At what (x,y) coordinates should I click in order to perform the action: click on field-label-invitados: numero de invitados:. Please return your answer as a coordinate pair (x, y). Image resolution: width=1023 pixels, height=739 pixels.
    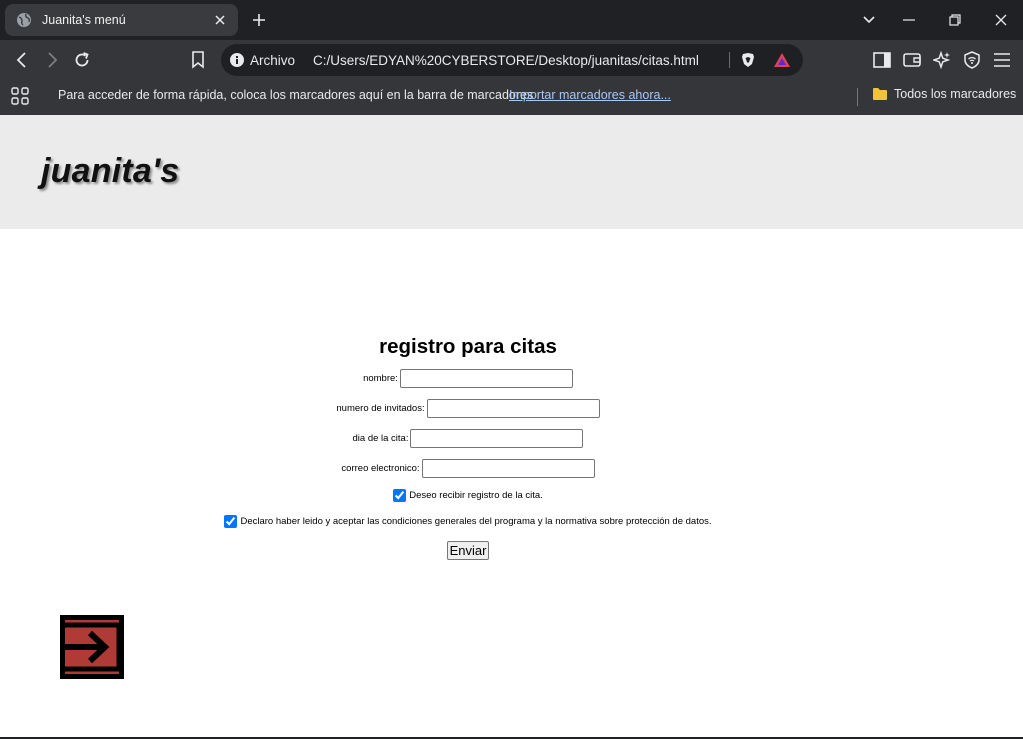
    Looking at the image, I should click on (380, 408).